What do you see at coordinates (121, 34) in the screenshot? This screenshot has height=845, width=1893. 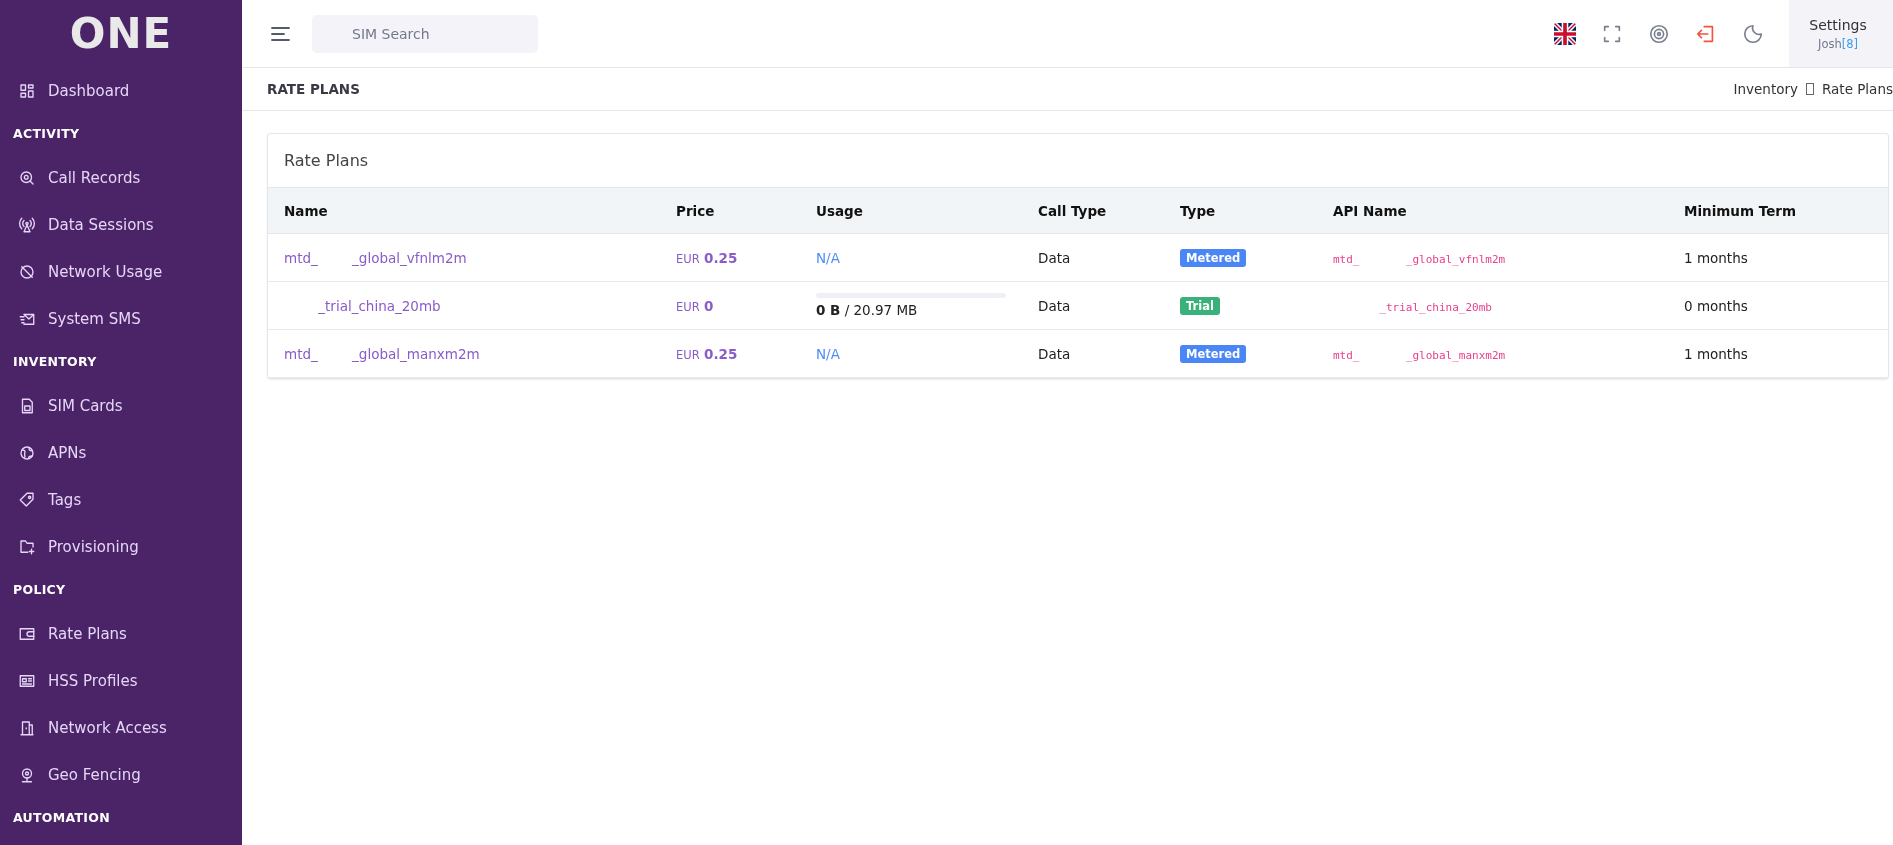 I see `logo: ONE` at bounding box center [121, 34].